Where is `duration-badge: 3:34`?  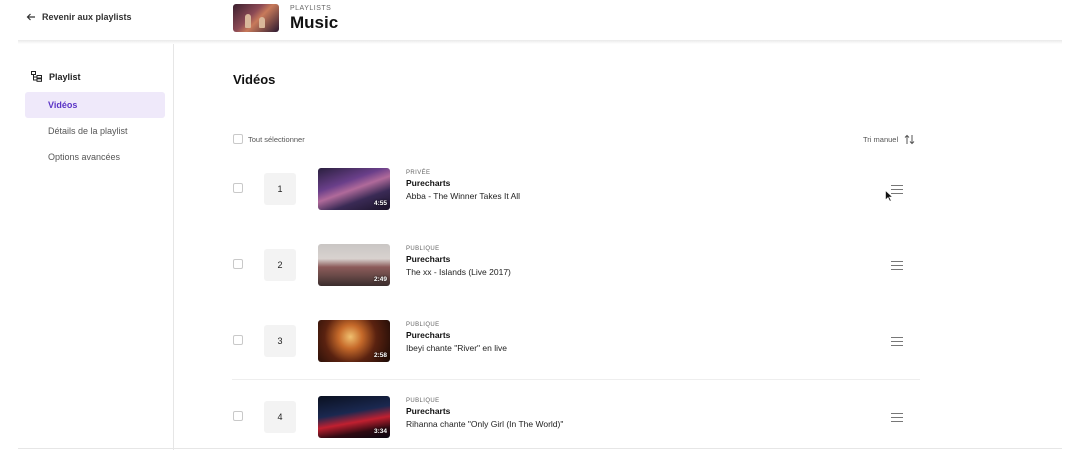 duration-badge: 3:34 is located at coordinates (380, 431).